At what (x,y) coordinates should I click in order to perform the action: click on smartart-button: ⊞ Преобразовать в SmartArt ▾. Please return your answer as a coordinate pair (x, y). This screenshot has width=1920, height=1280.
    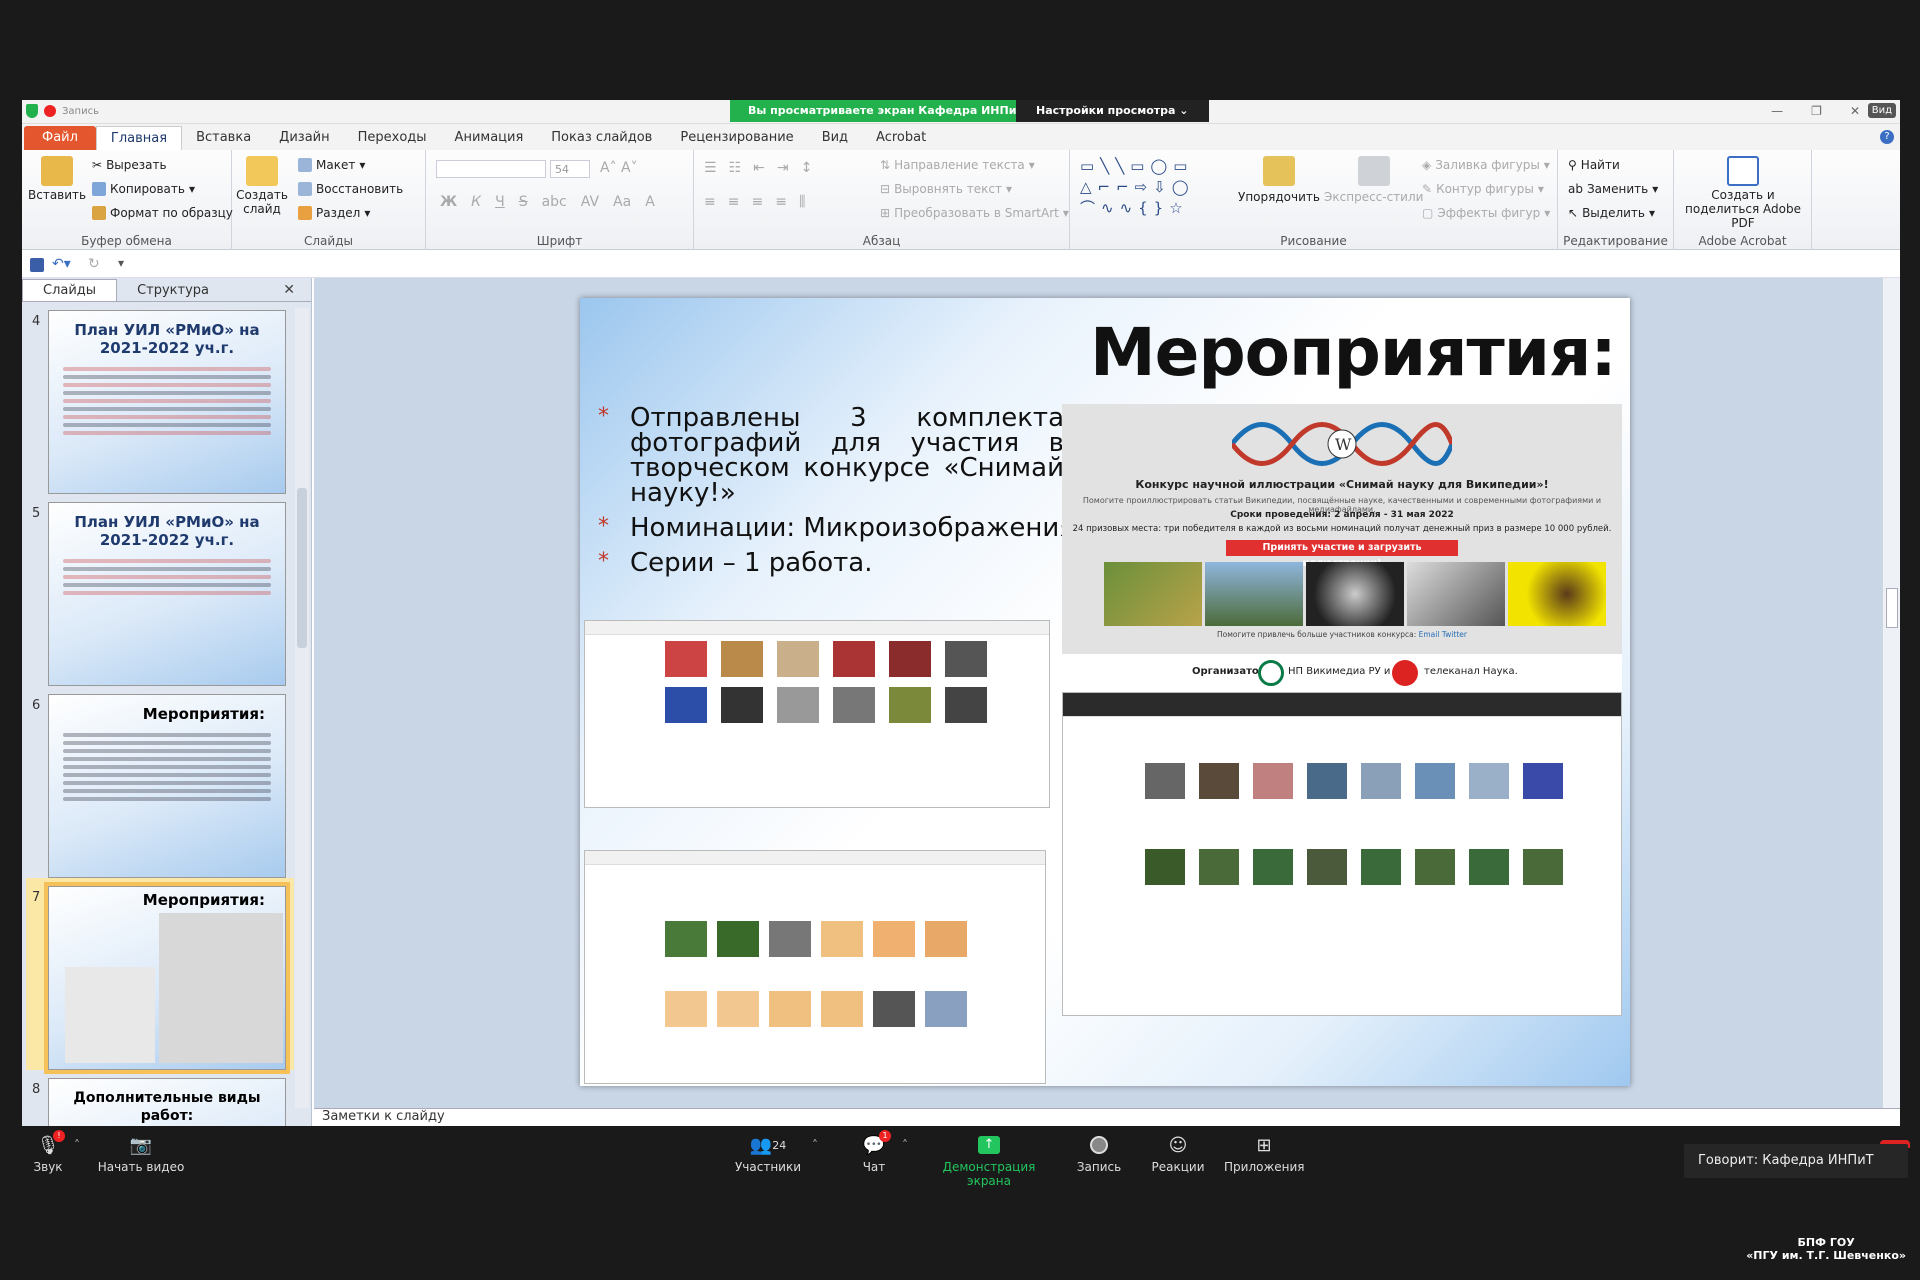
    Looking at the image, I should click on (974, 213).